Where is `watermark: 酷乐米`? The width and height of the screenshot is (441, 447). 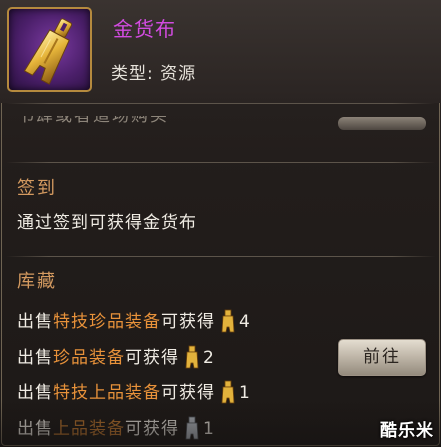
watermark: 酷乐米 is located at coordinates (407, 431).